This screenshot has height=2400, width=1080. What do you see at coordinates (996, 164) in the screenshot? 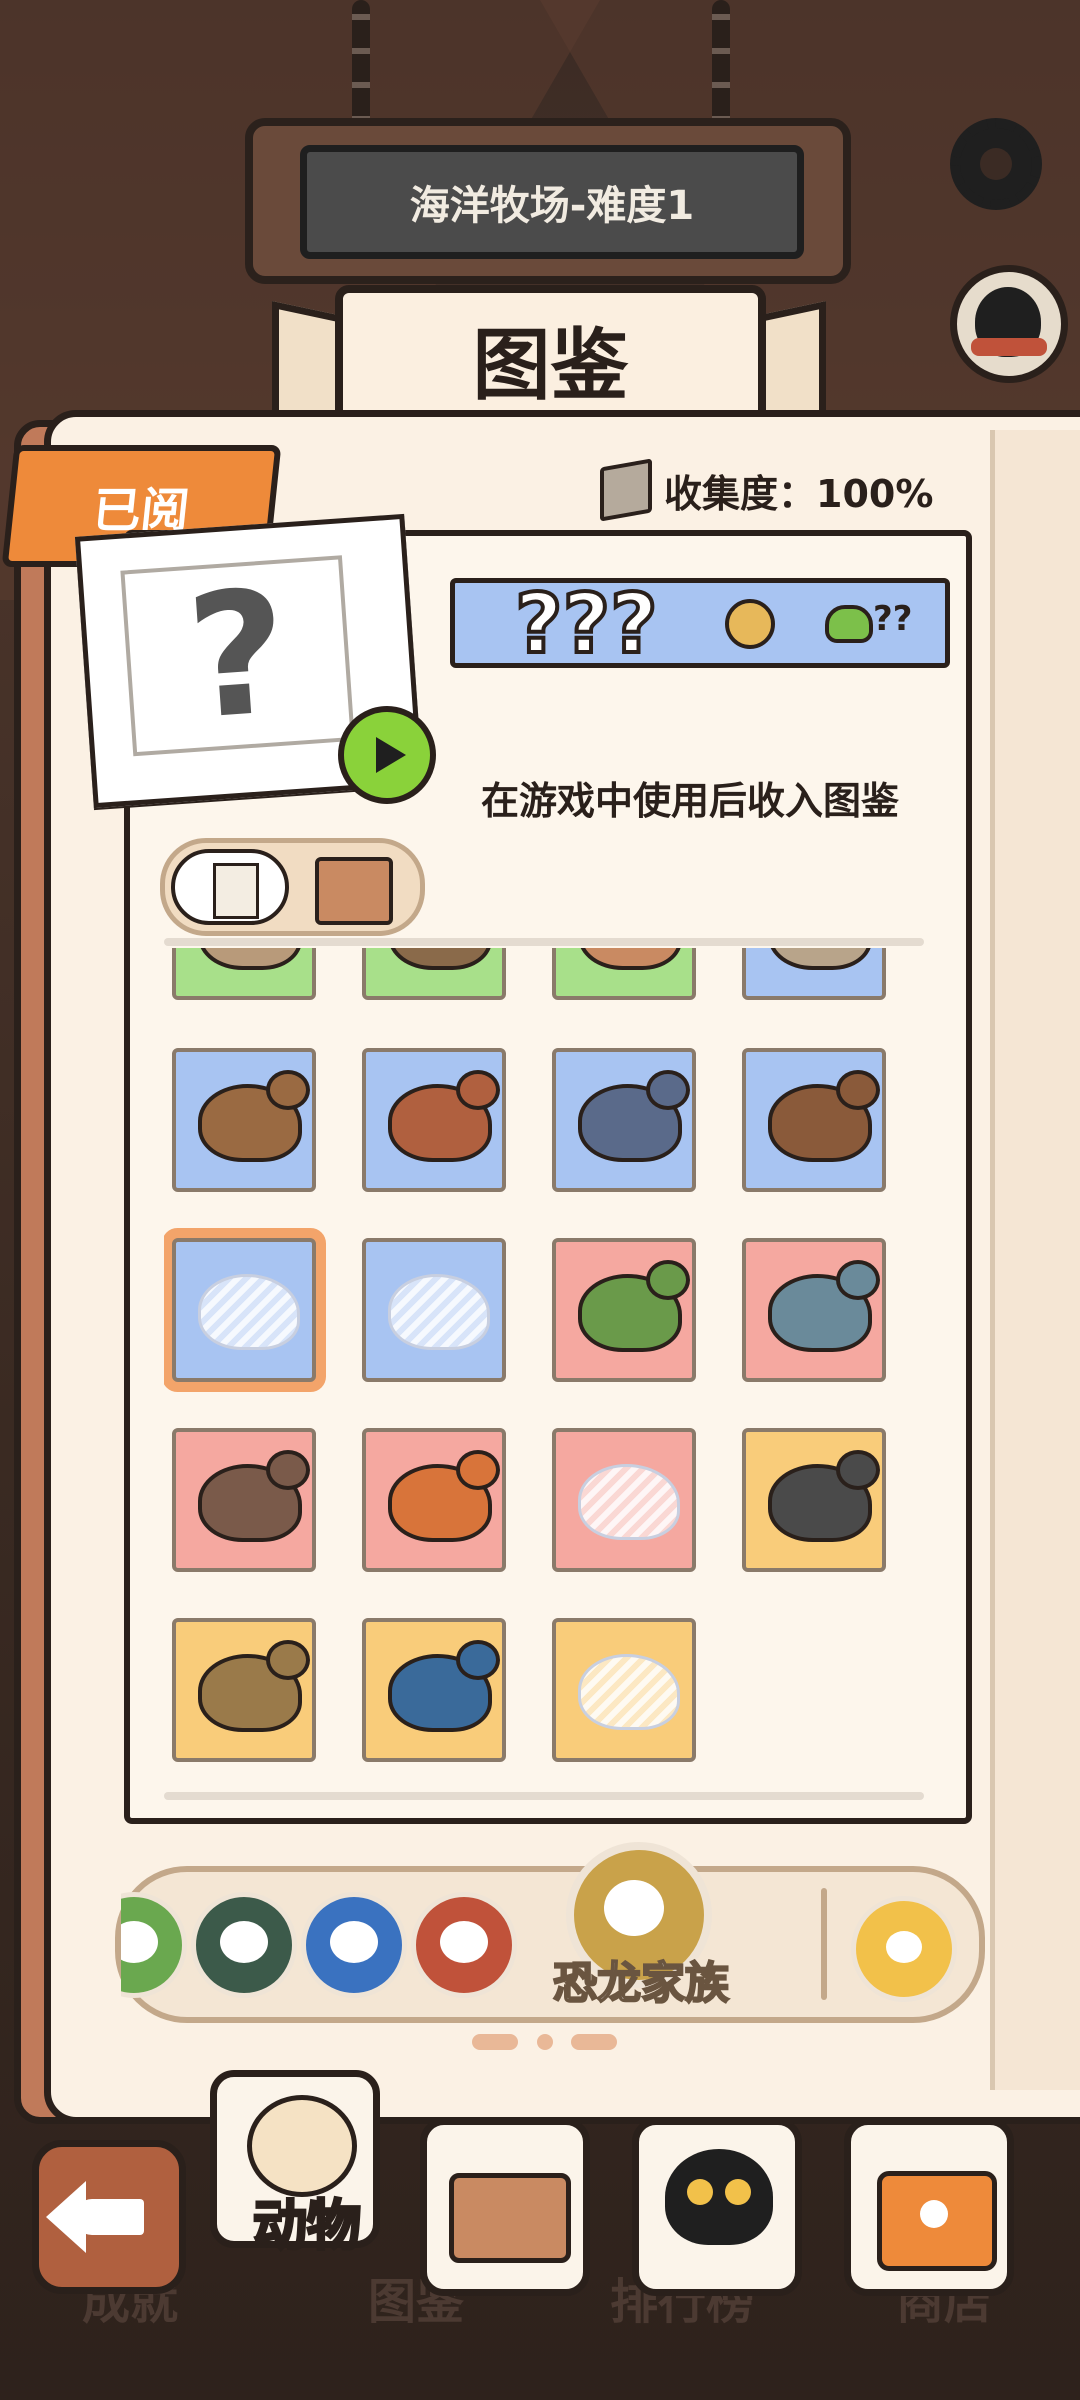
I see `settings-gear-icon` at bounding box center [996, 164].